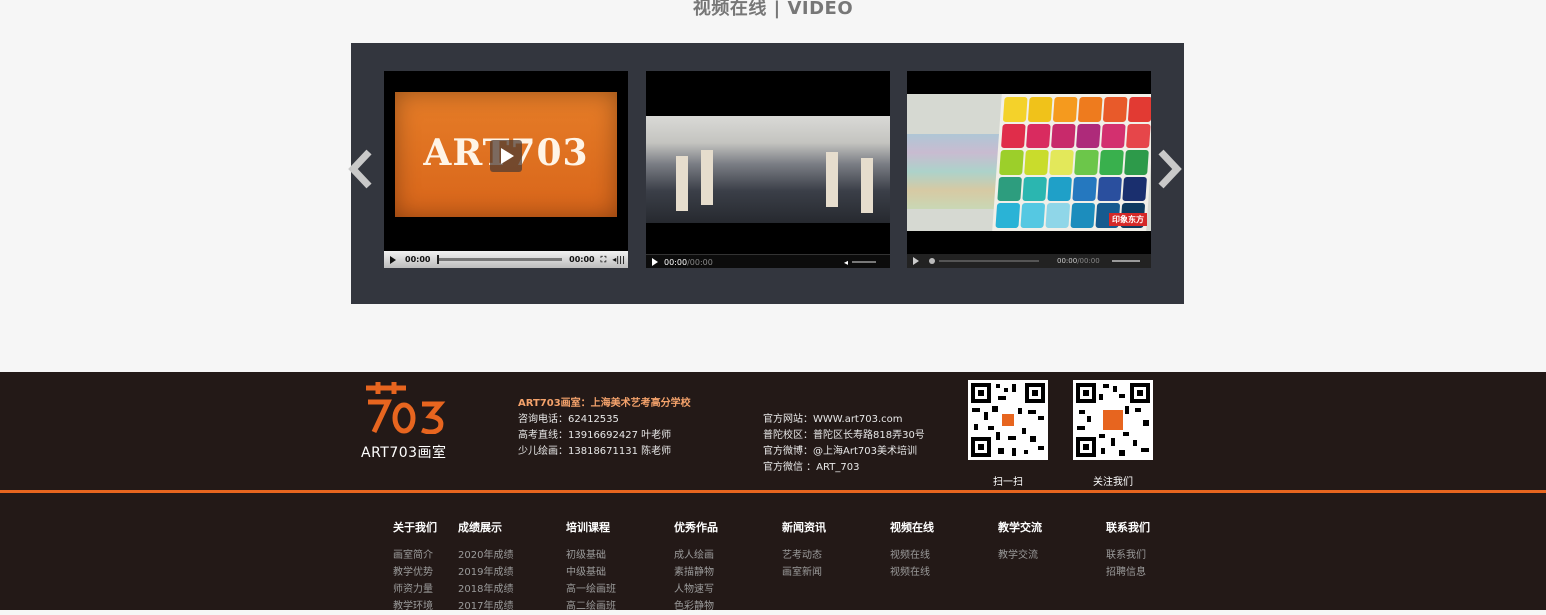 This screenshot has width=1546, height=615. Describe the element at coordinates (568, 419) in the screenshot. I see `phone-line: 咨询电话：62412535` at that location.